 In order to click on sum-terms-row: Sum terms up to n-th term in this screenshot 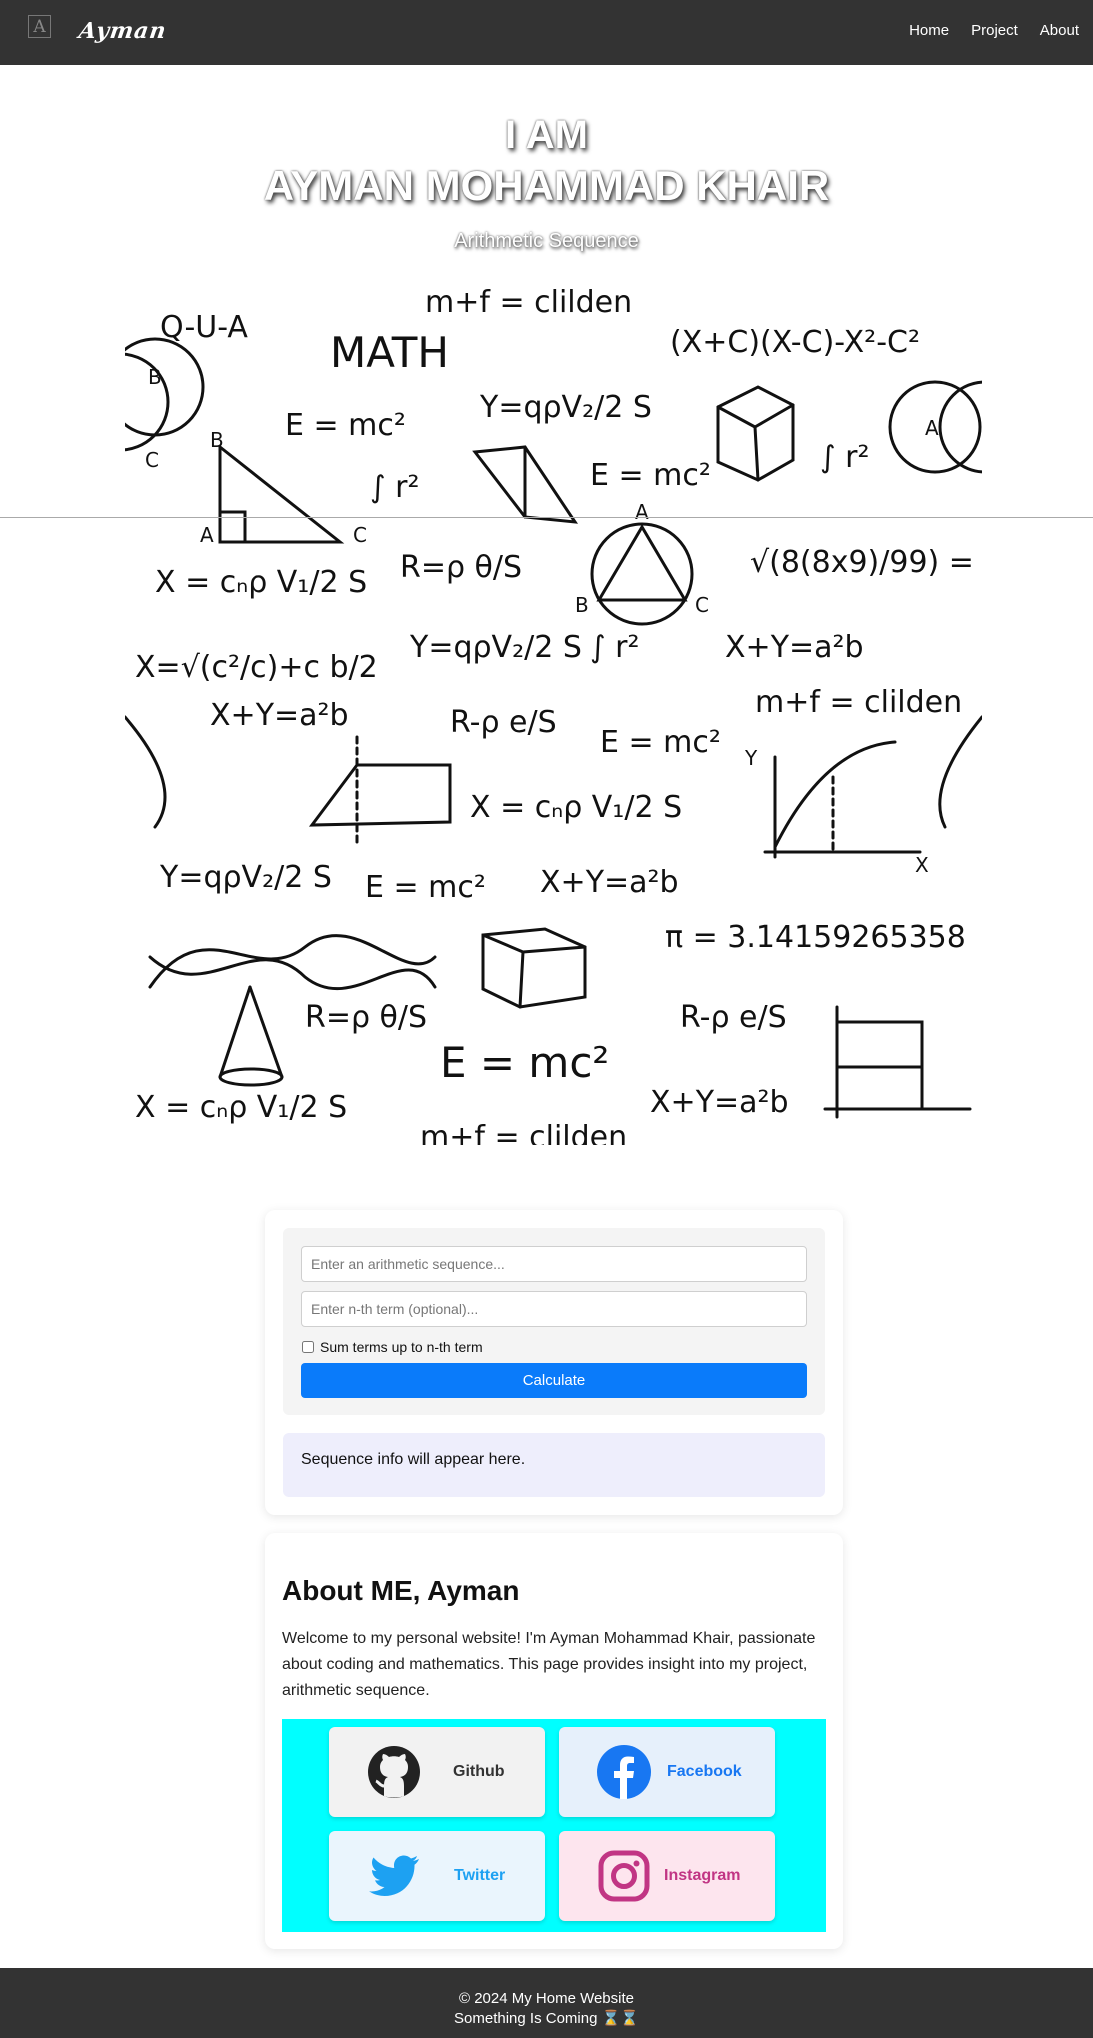, I will do `click(392, 1347)`.